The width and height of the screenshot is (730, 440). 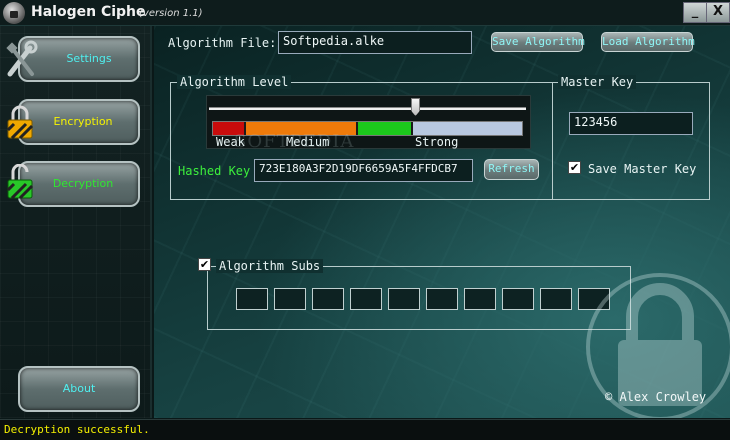 I want to click on softpedia-watermark: SOFTPEDIA, so click(x=294, y=141).